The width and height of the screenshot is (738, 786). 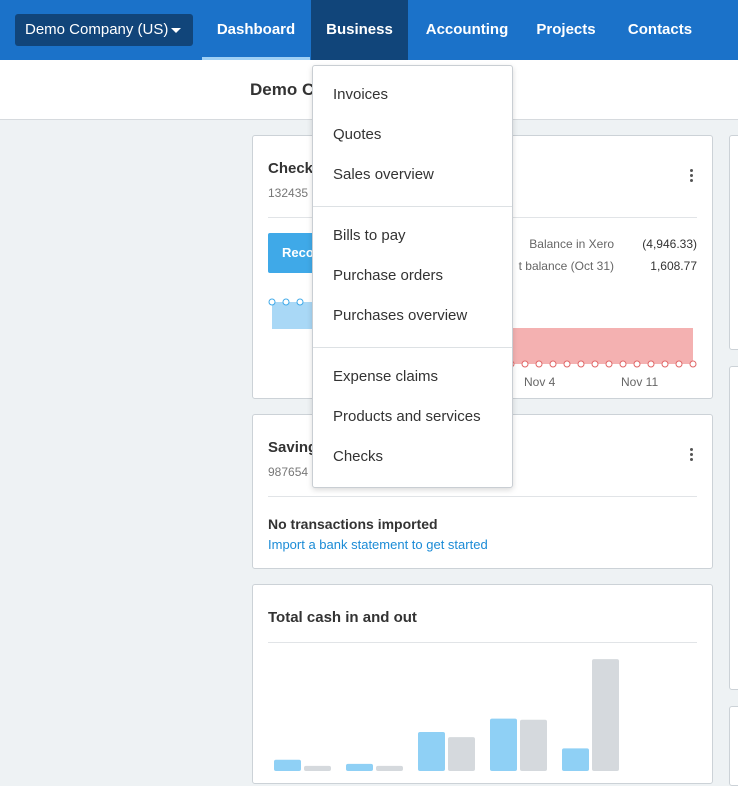 What do you see at coordinates (360, 95) in the screenshot?
I see `menu-item-invoices: Invoices` at bounding box center [360, 95].